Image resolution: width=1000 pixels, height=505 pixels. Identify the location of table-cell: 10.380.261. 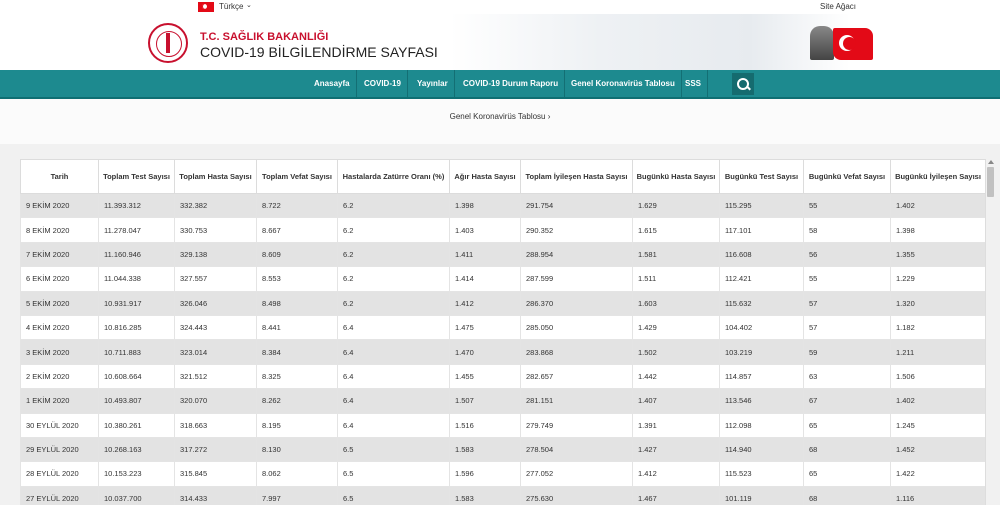
(136, 425).